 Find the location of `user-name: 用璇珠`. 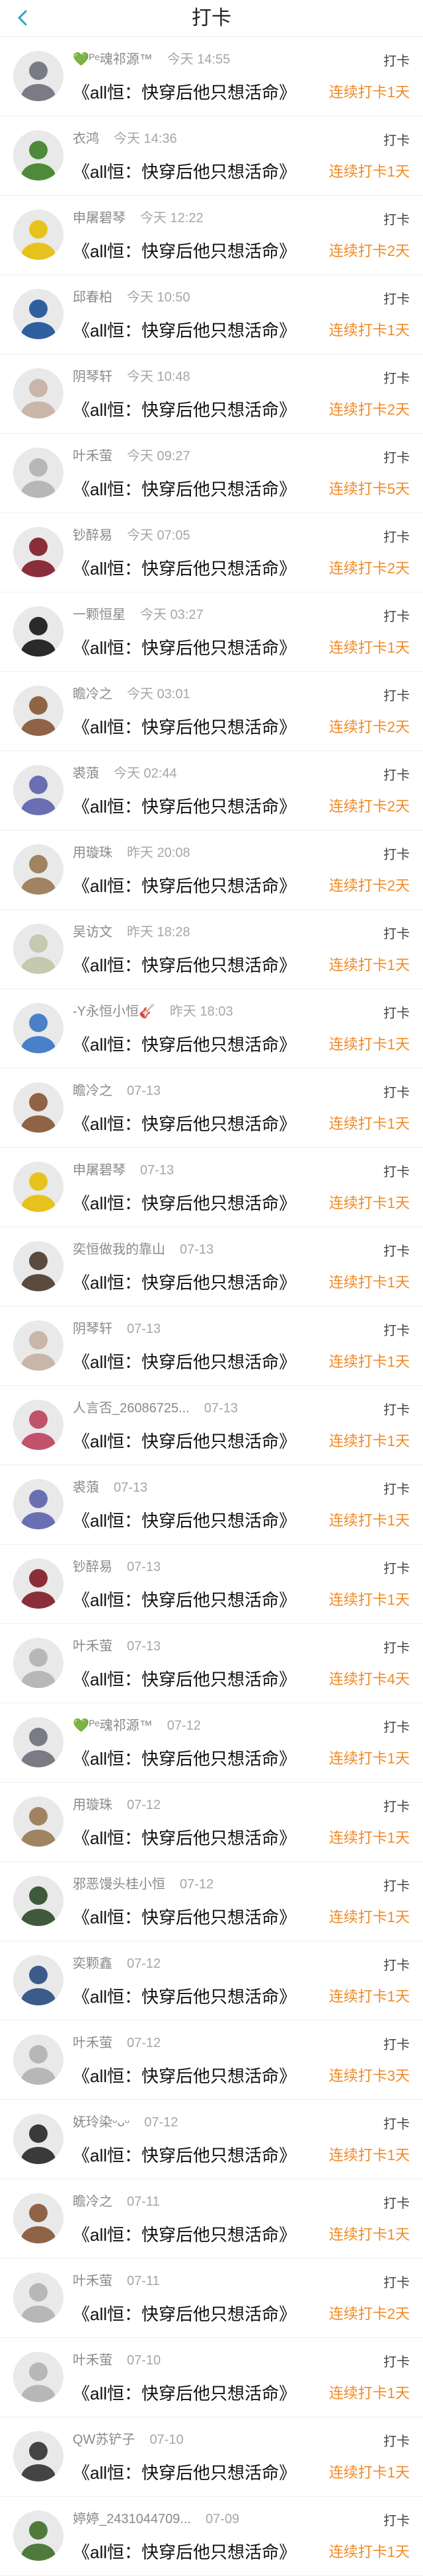

user-name: 用璇珠 is located at coordinates (92, 1805).